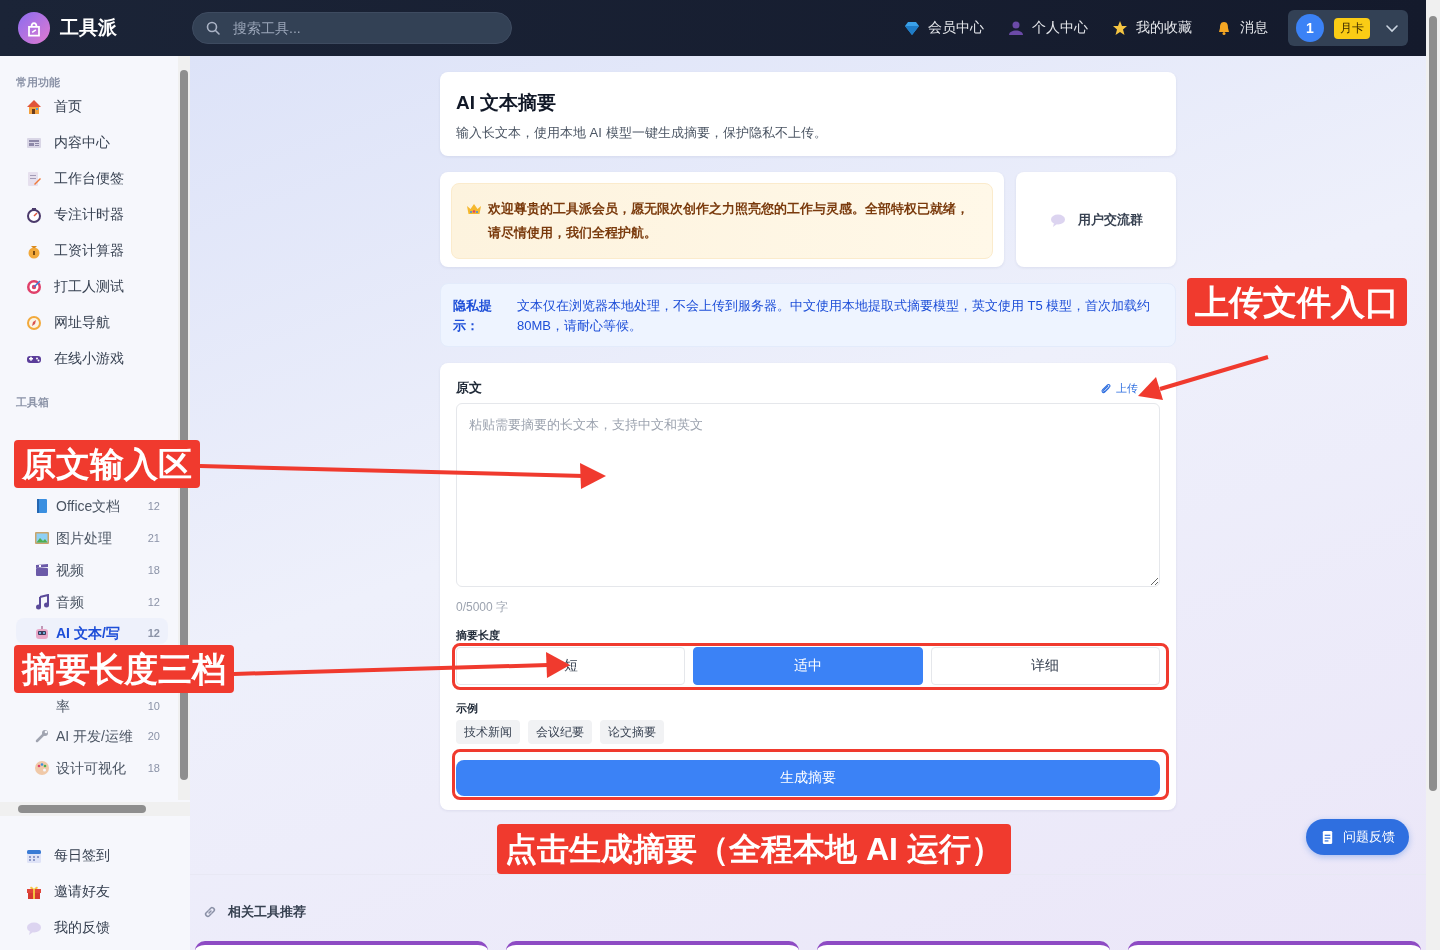 The height and width of the screenshot is (950, 1440). What do you see at coordinates (107, 464) in the screenshot?
I see `annotation-label: 原文输入区` at bounding box center [107, 464].